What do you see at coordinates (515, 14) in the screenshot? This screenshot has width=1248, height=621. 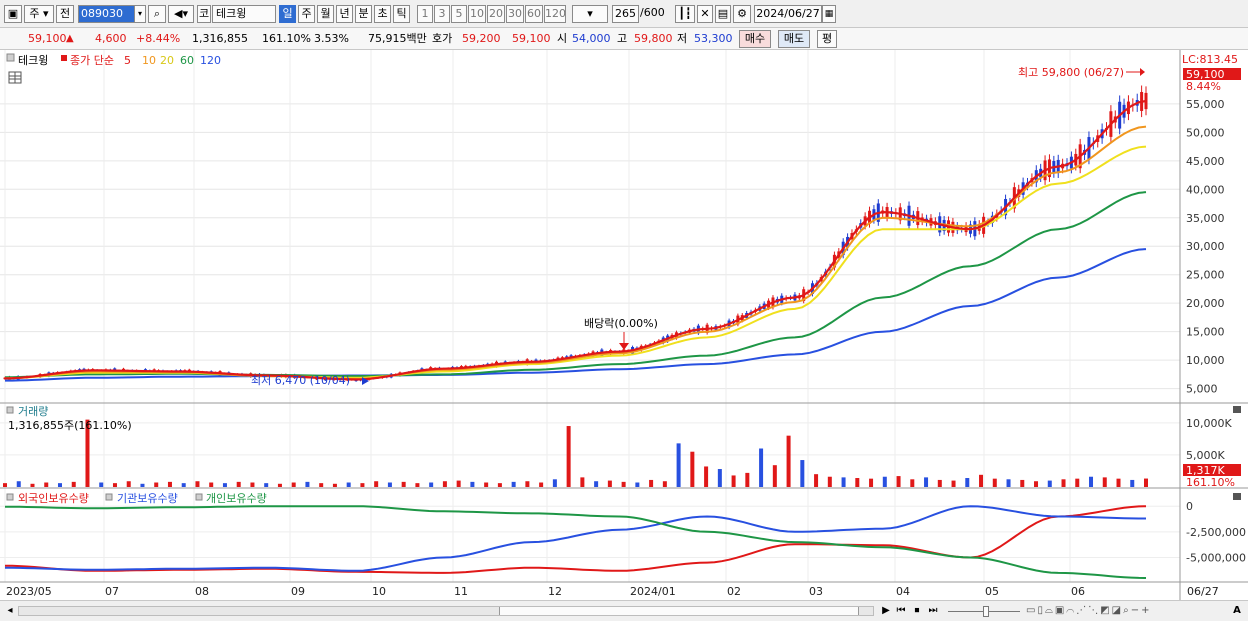 I see `interval-tab-5: 30` at bounding box center [515, 14].